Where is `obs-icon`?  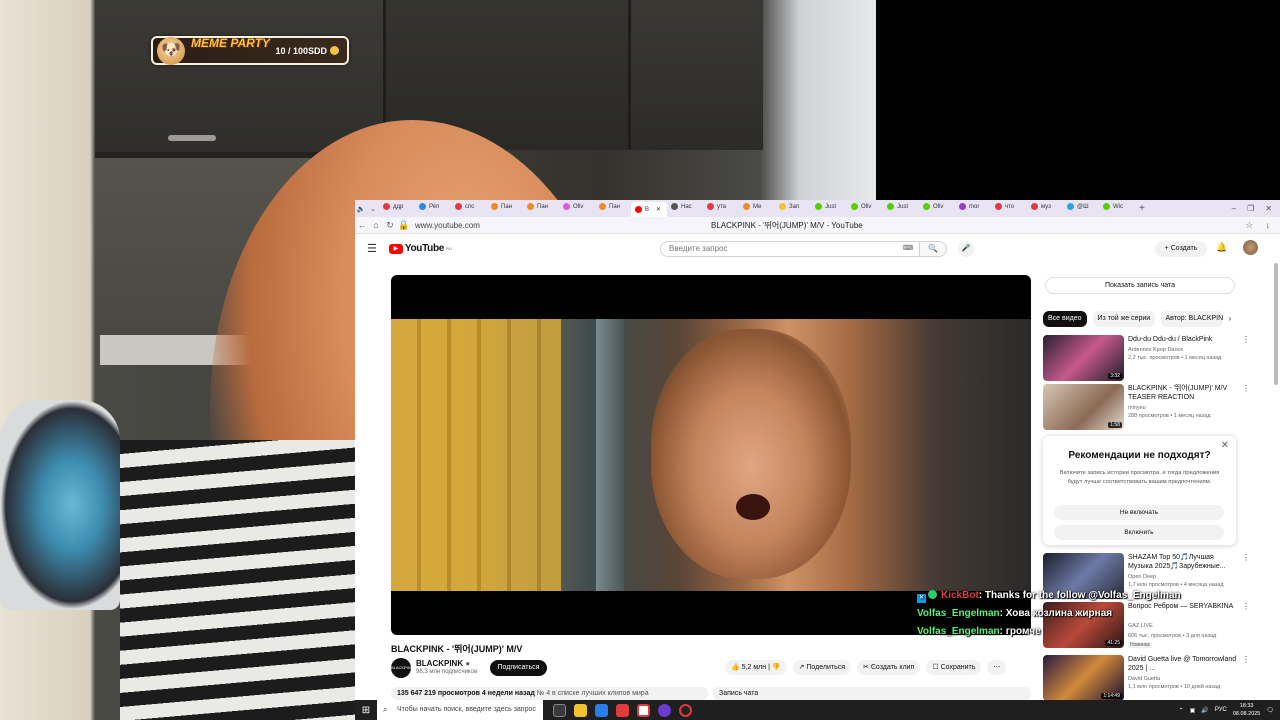 obs-icon is located at coordinates (685, 710).